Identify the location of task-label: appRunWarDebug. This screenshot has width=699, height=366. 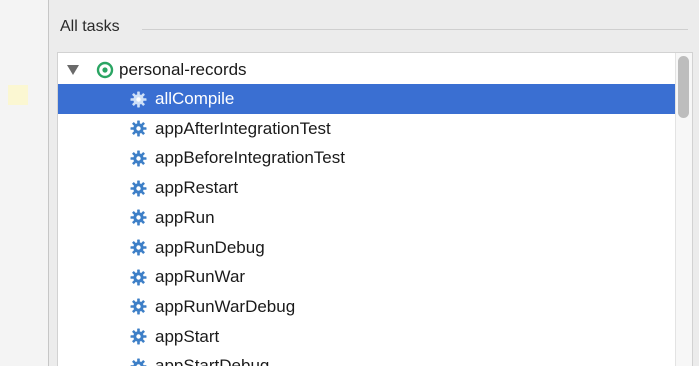
(225, 306).